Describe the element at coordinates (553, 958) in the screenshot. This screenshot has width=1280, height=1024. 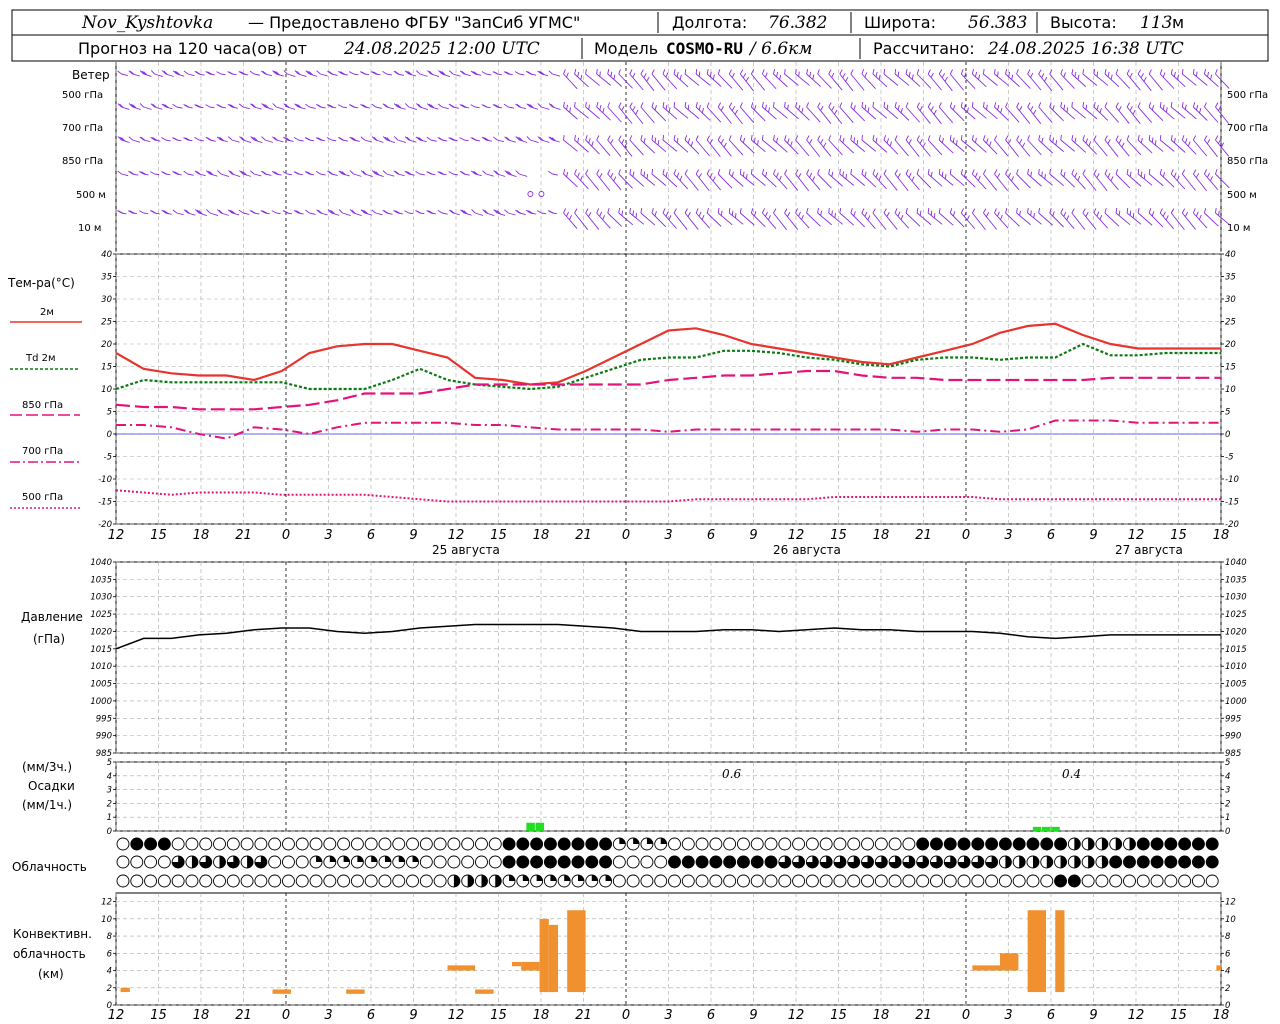
I see `convective-bar` at that location.